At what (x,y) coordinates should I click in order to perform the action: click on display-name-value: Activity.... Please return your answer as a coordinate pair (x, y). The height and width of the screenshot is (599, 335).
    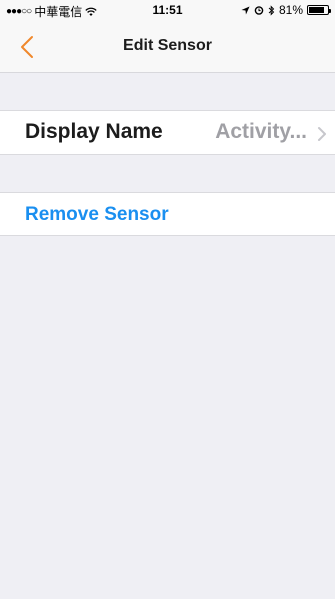
    Looking at the image, I should click on (261, 131).